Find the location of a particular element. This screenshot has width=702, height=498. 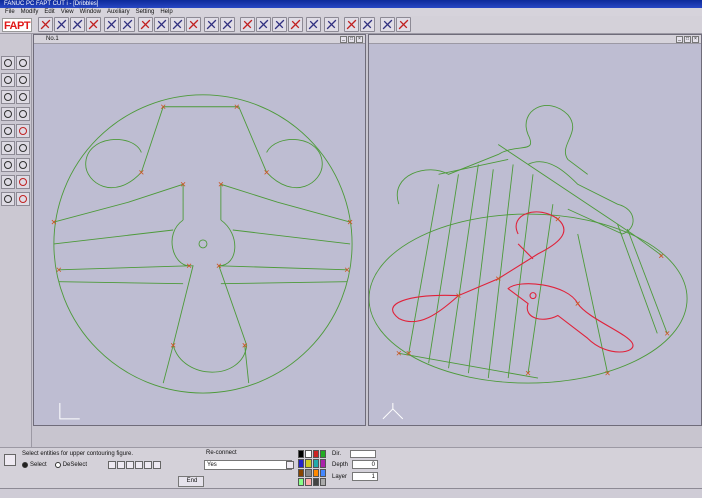

menu-item-setting: Setting is located at coordinates (145, 12).